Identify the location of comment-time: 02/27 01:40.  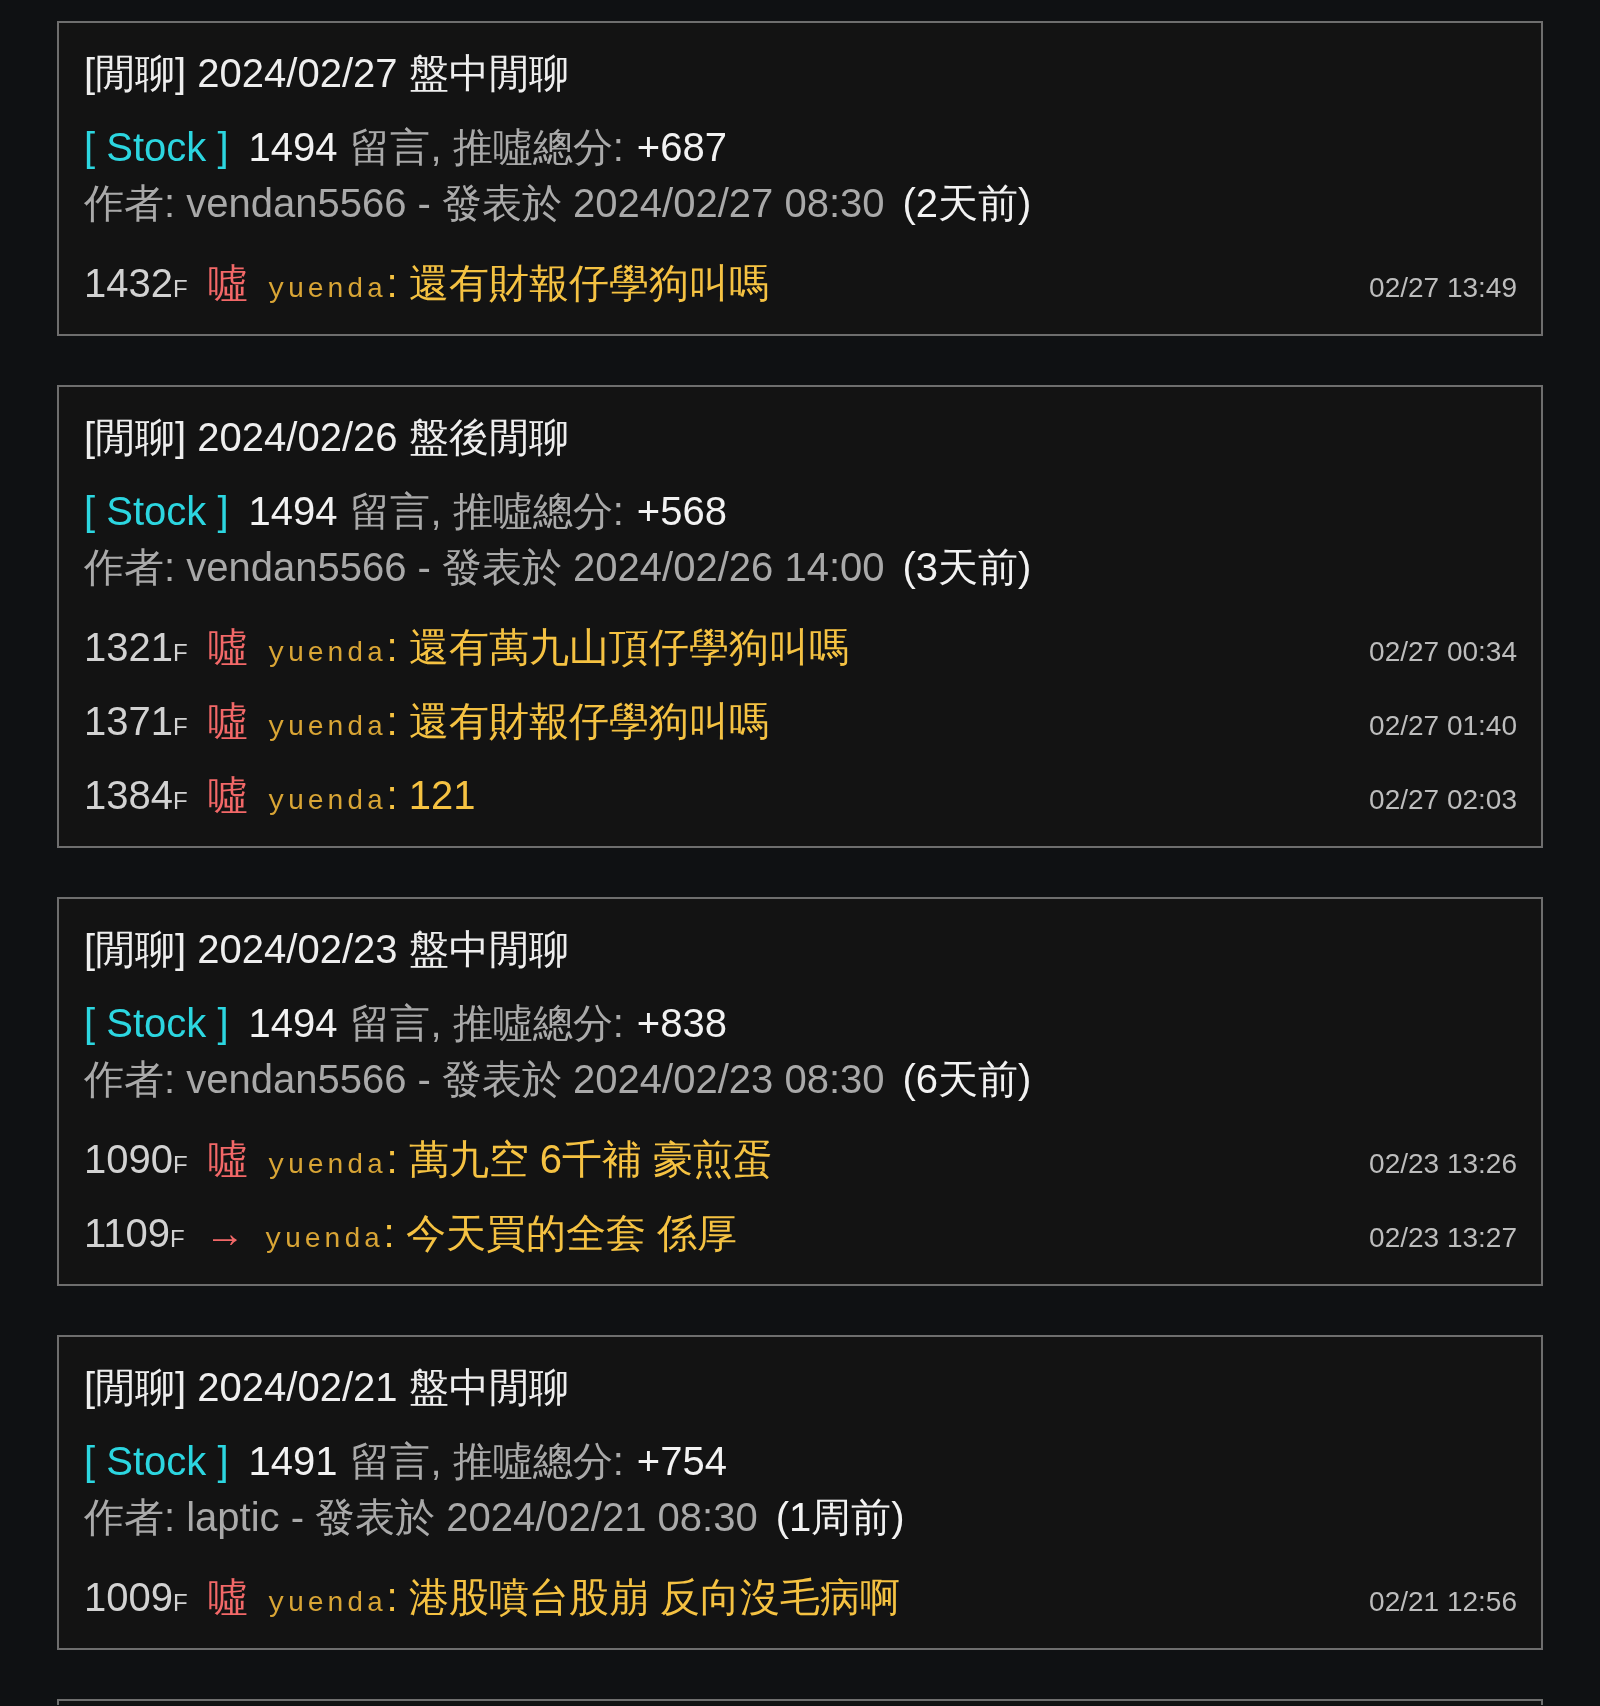
(1443, 726).